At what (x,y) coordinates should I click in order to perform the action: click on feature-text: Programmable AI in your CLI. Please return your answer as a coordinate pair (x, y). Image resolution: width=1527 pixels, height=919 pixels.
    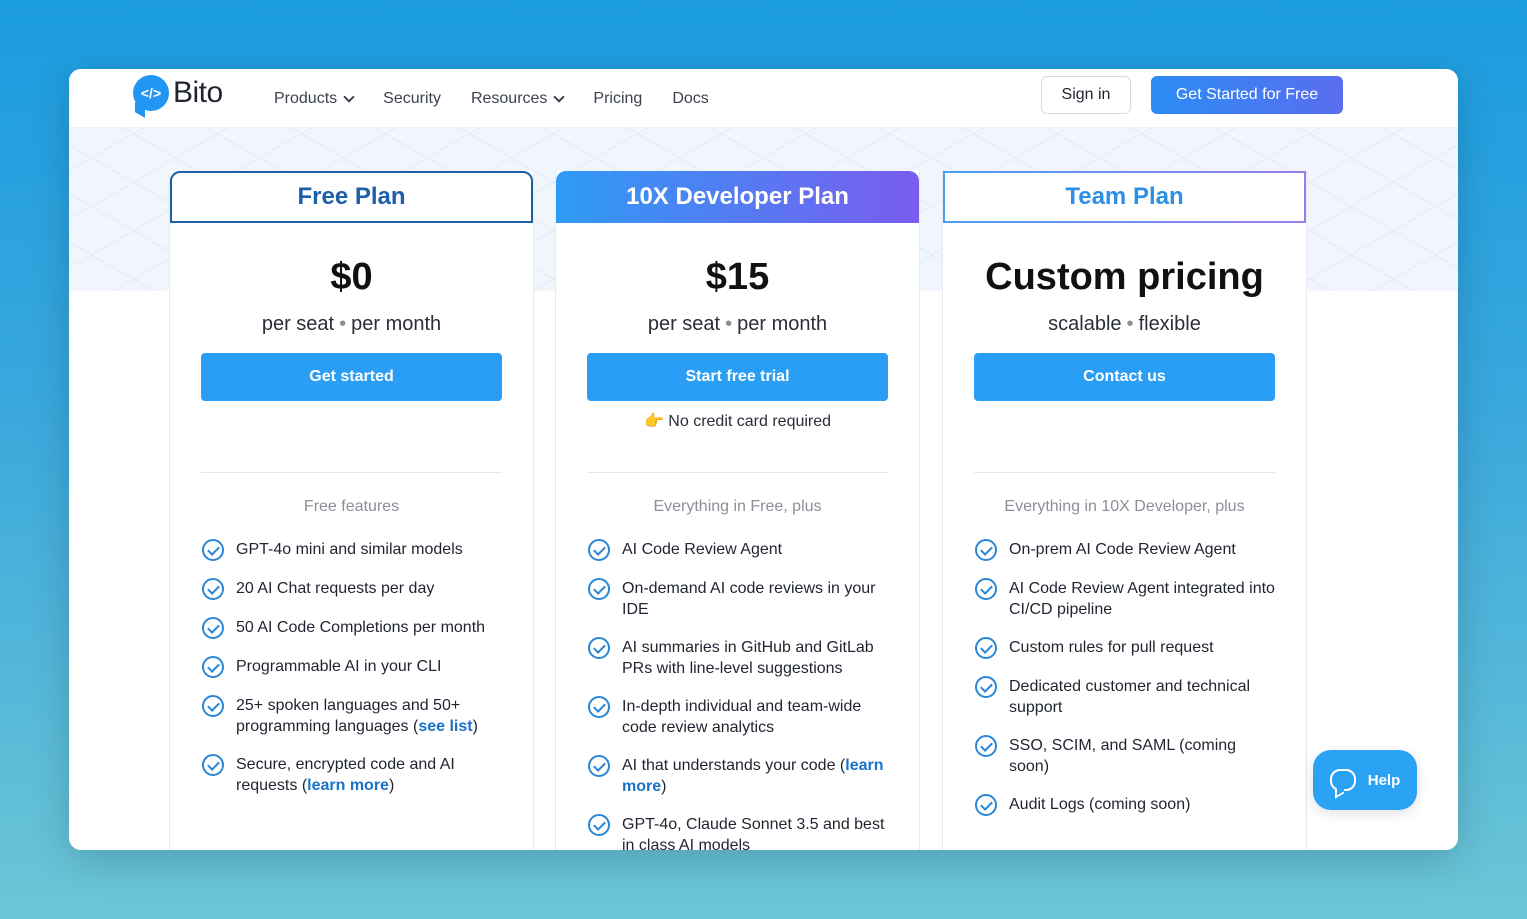
    Looking at the image, I should click on (339, 666).